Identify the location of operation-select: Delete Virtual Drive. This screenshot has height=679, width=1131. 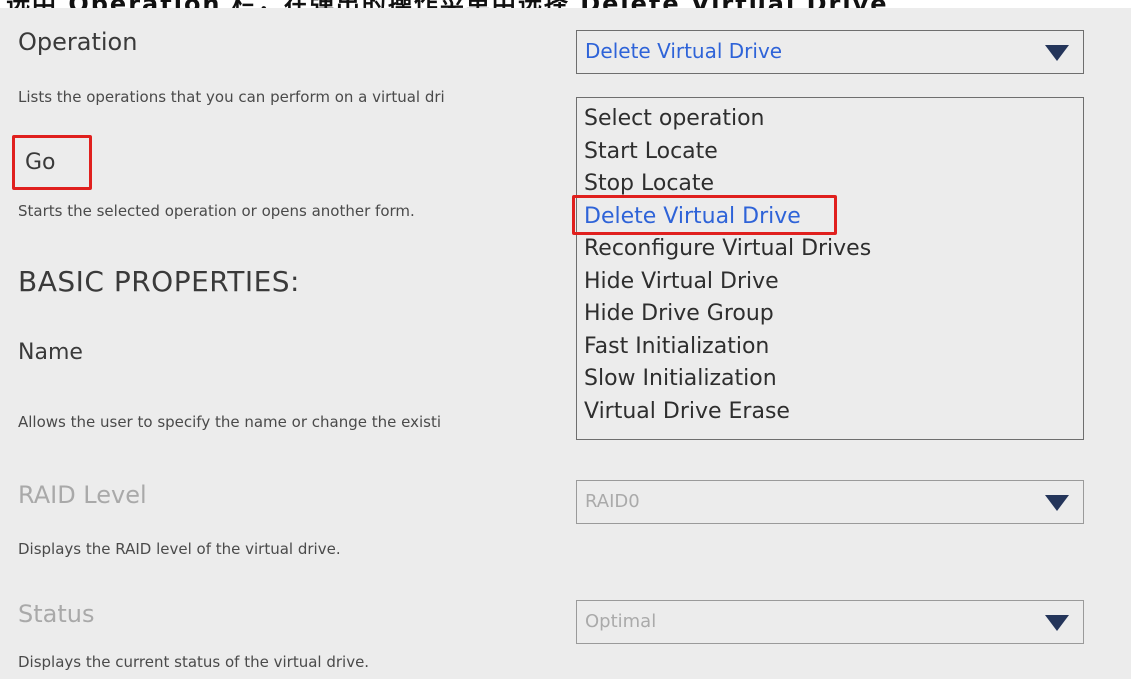
(830, 52).